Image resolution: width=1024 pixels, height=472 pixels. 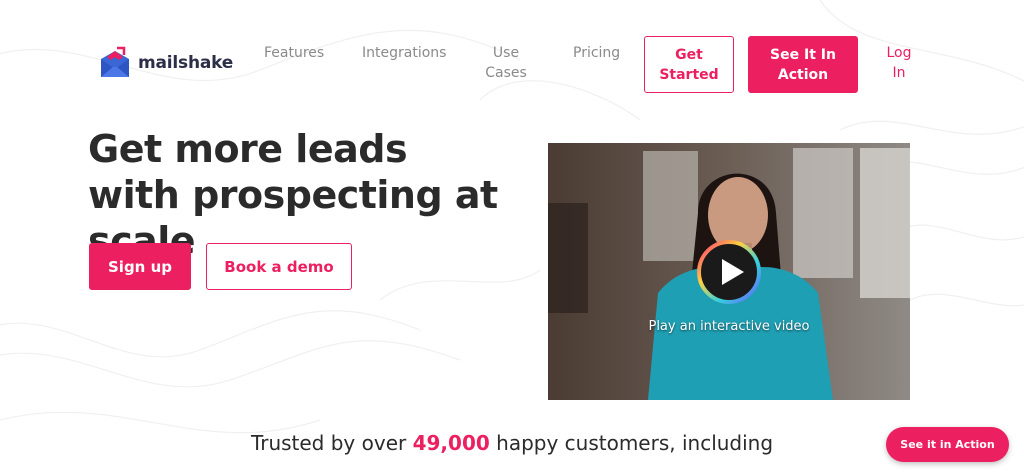 What do you see at coordinates (506, 63) in the screenshot?
I see `nav-use-cases: Use Cases` at bounding box center [506, 63].